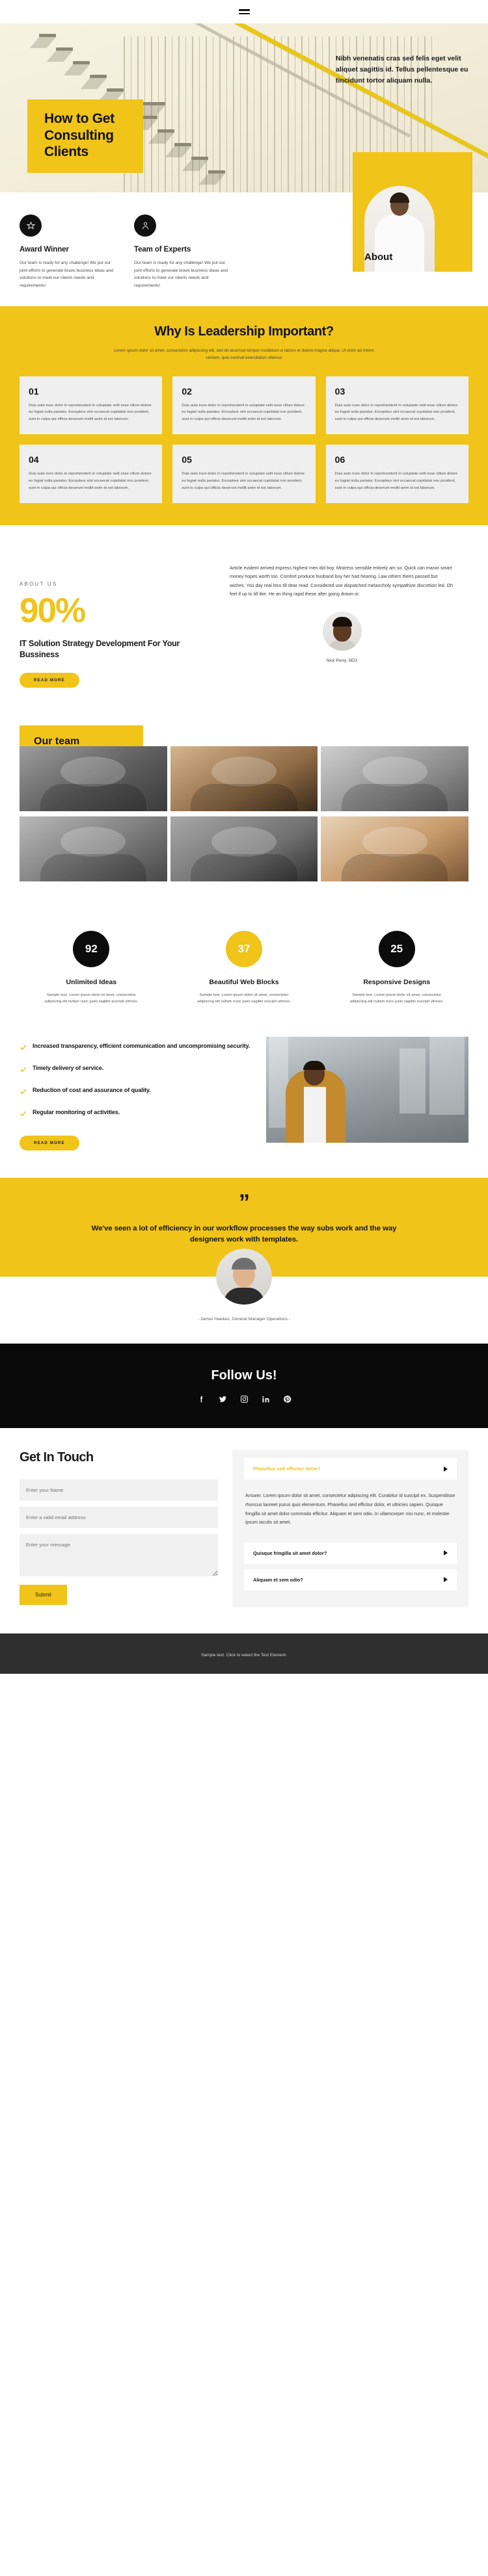 The width and height of the screenshot is (488, 2576). Describe the element at coordinates (244, 948) in the screenshot. I see `counter-circle: 37` at that location.